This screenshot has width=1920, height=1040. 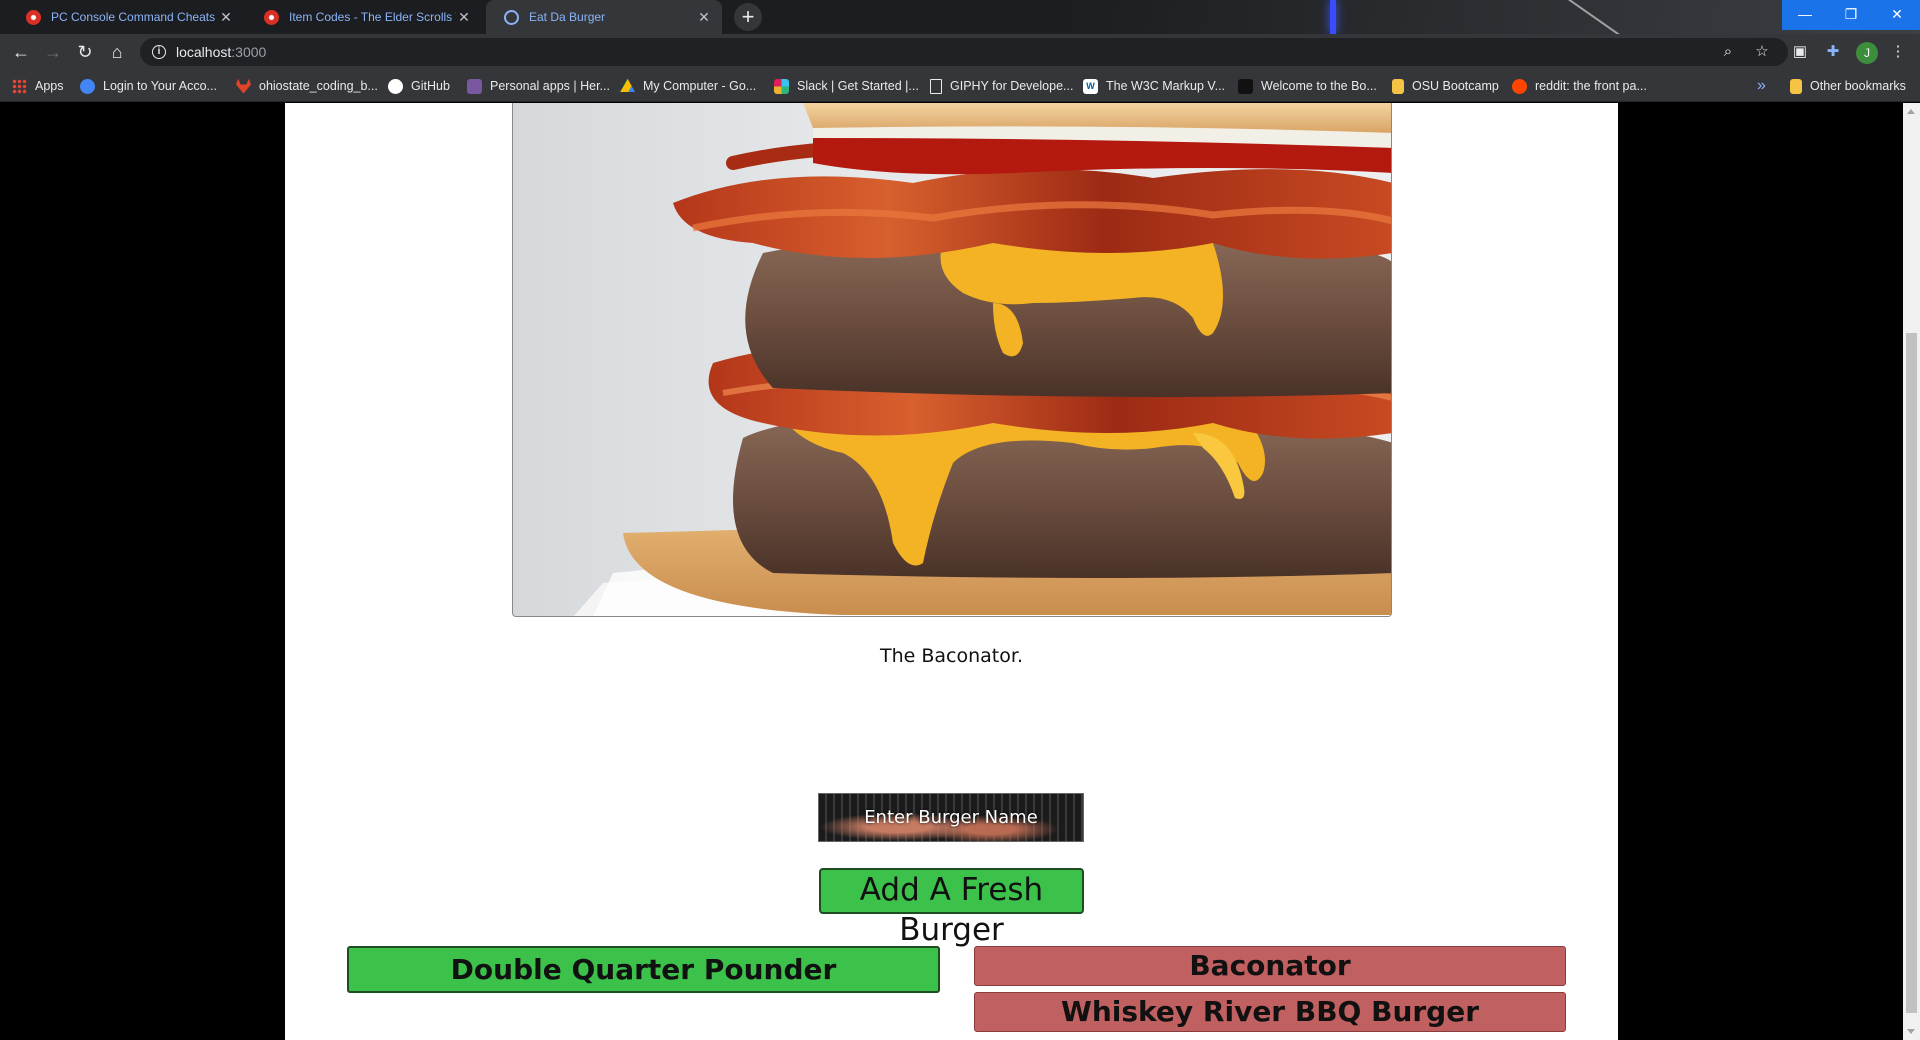 What do you see at coordinates (249, 52) in the screenshot?
I see `url-port: :3000` at bounding box center [249, 52].